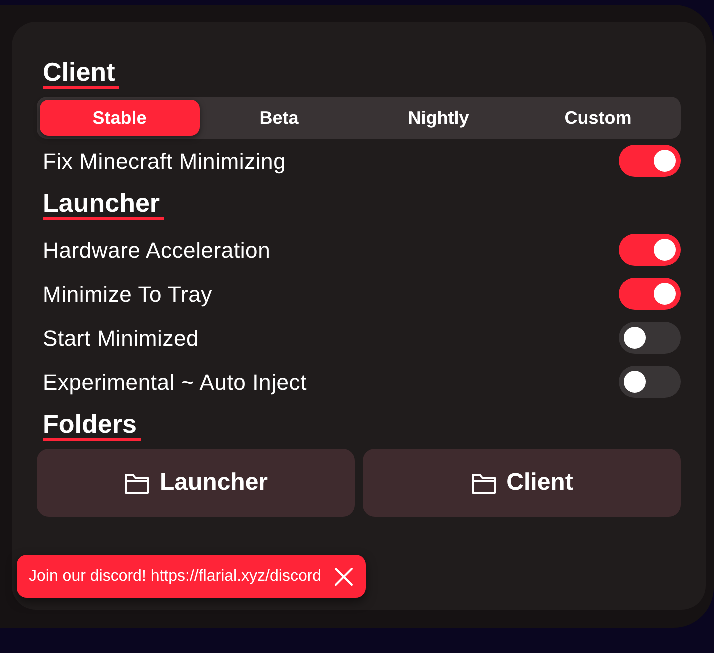  Describe the element at coordinates (522, 483) in the screenshot. I see `open-folder-button: Client` at that location.